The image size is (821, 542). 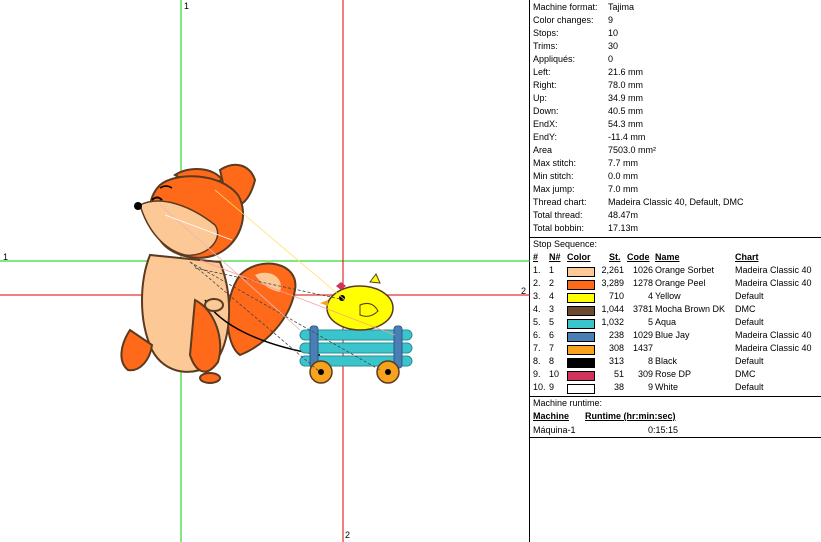 What do you see at coordinates (685, 270) in the screenshot?
I see `stop-name: Orange Sorbet` at bounding box center [685, 270].